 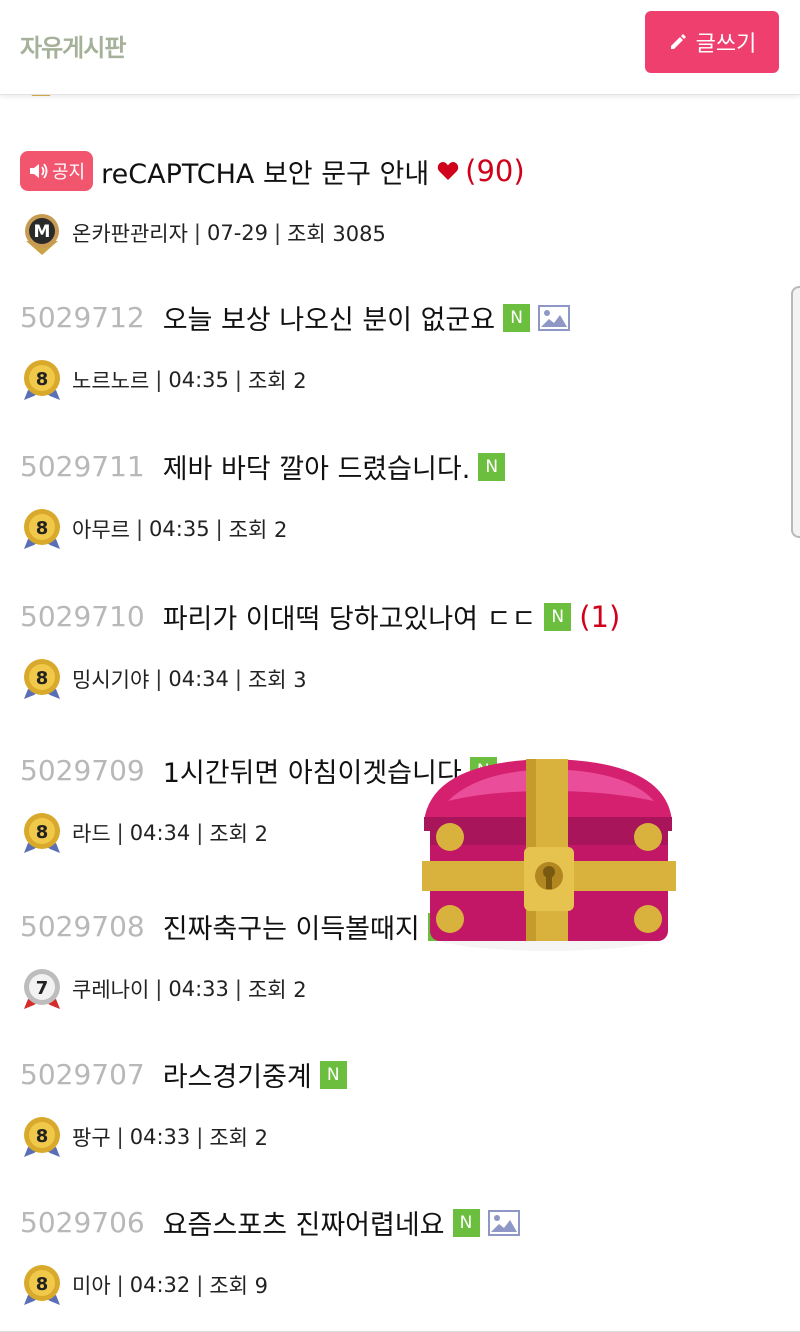 I want to click on scrollbar, so click(x=795, y=412).